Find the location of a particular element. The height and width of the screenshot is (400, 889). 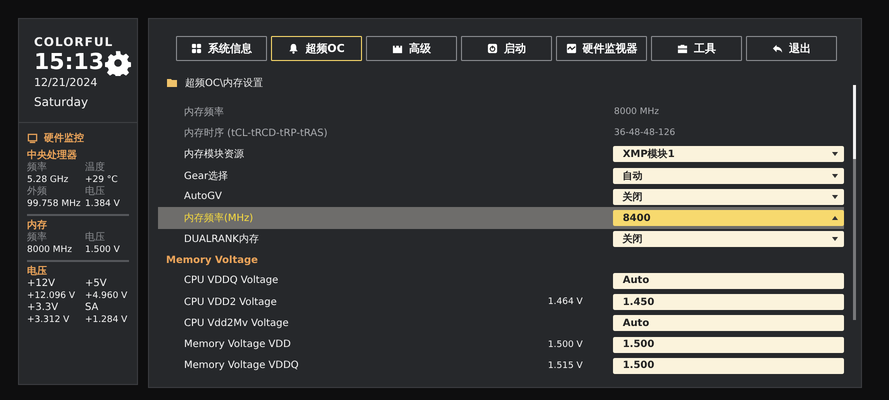

stat-label: 温度 is located at coordinates (95, 168).